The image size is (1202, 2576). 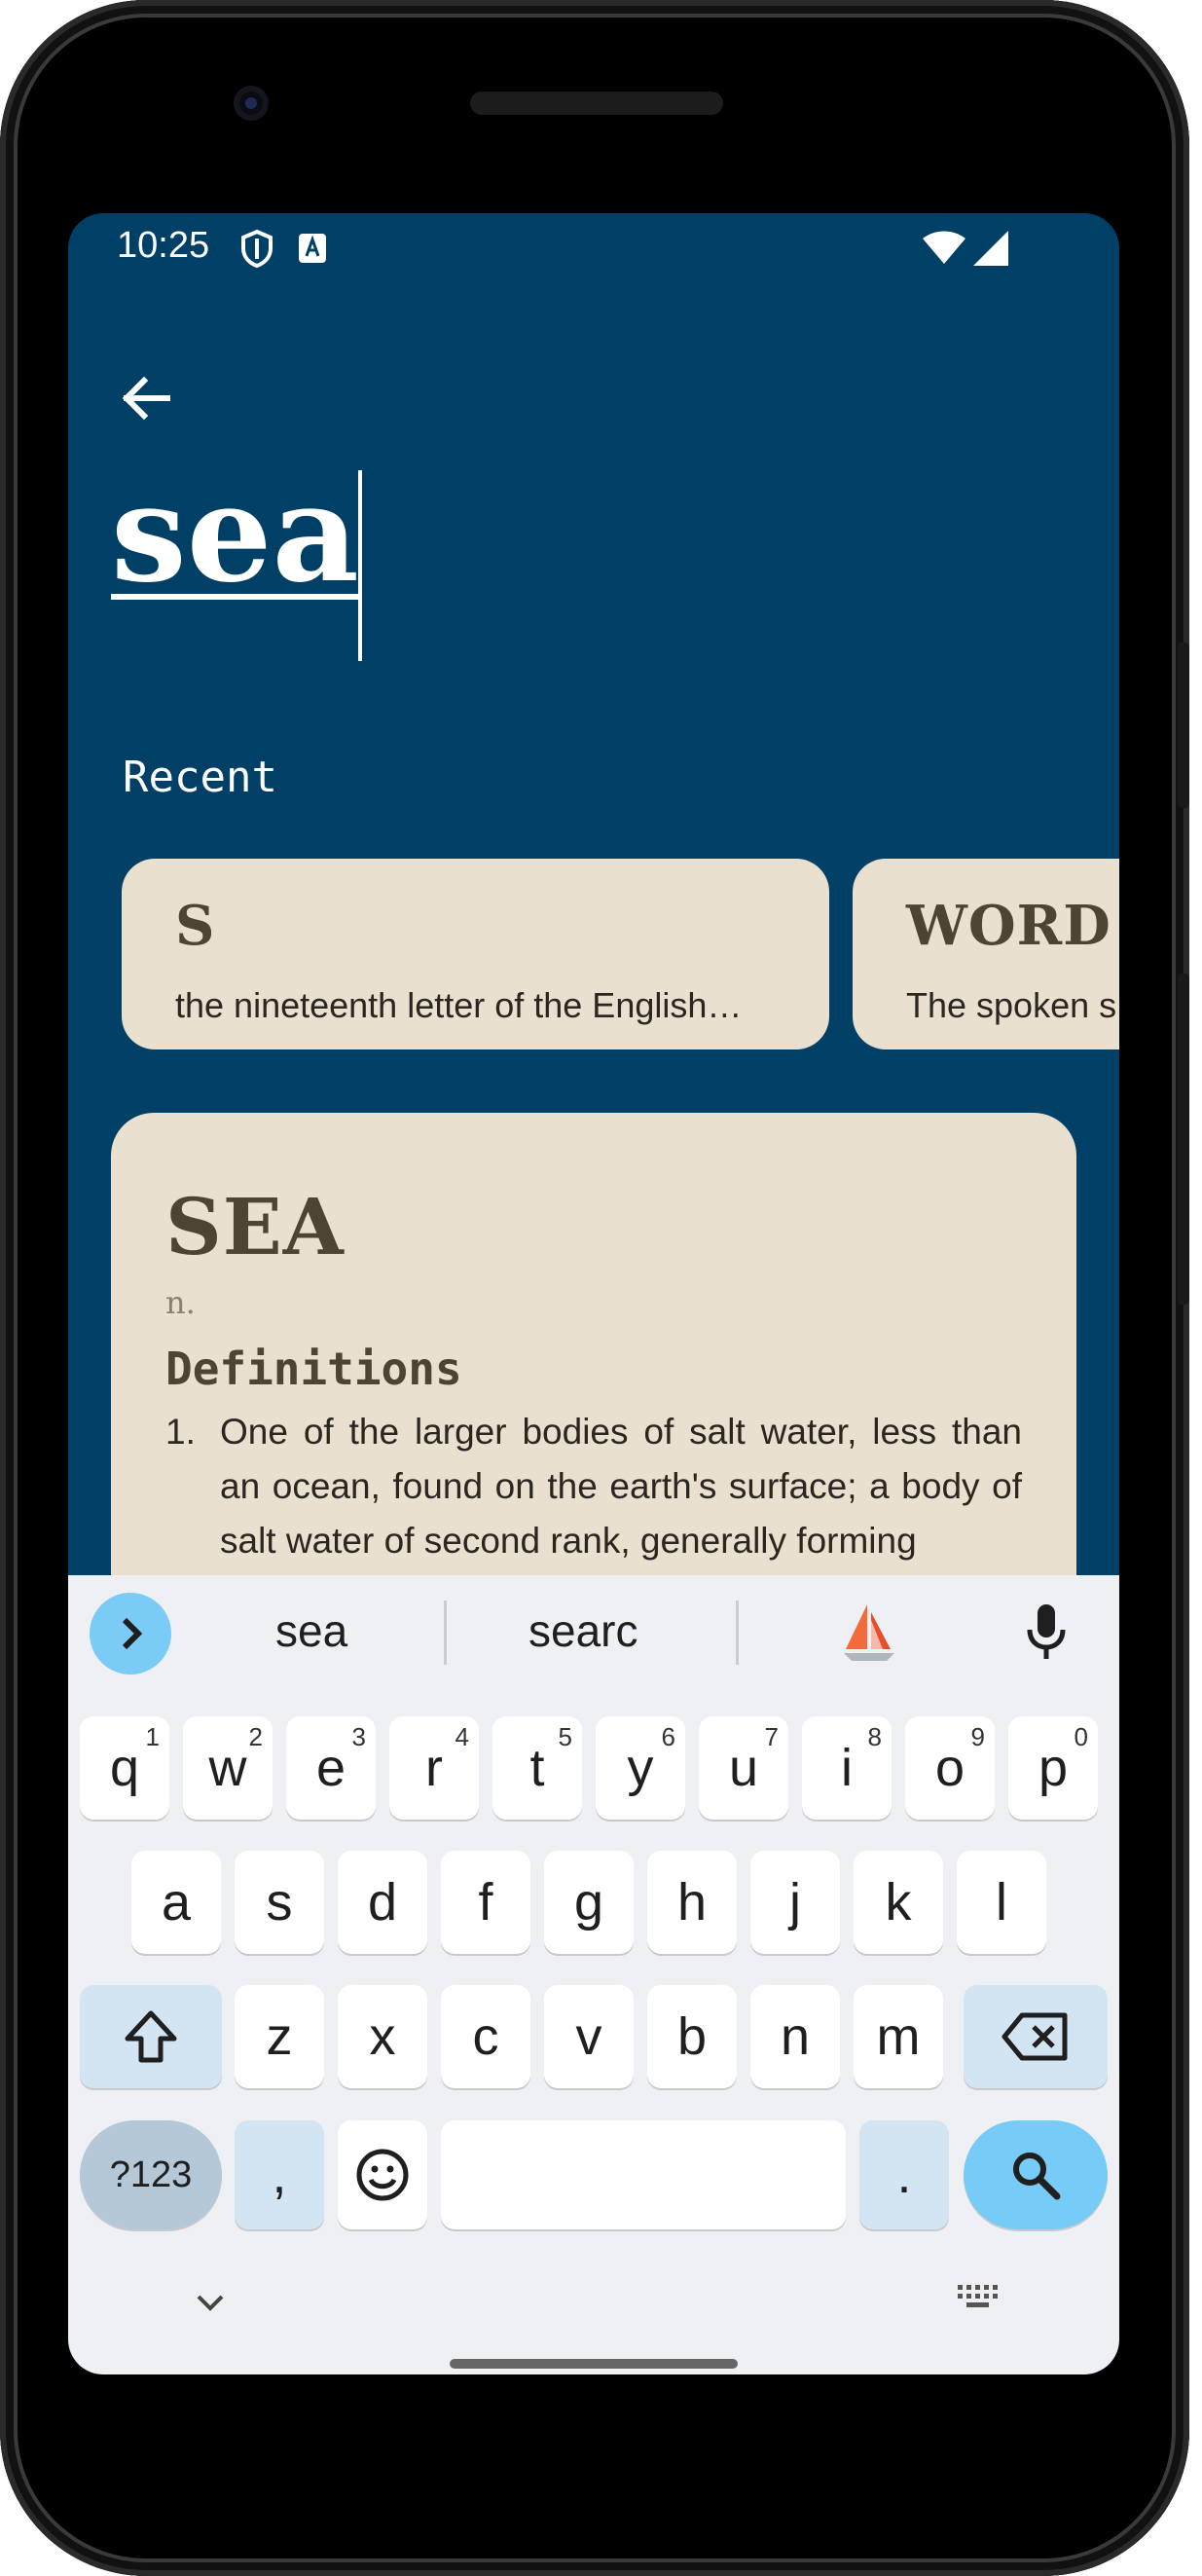 What do you see at coordinates (196, 926) in the screenshot?
I see `recent-card-word: S` at bounding box center [196, 926].